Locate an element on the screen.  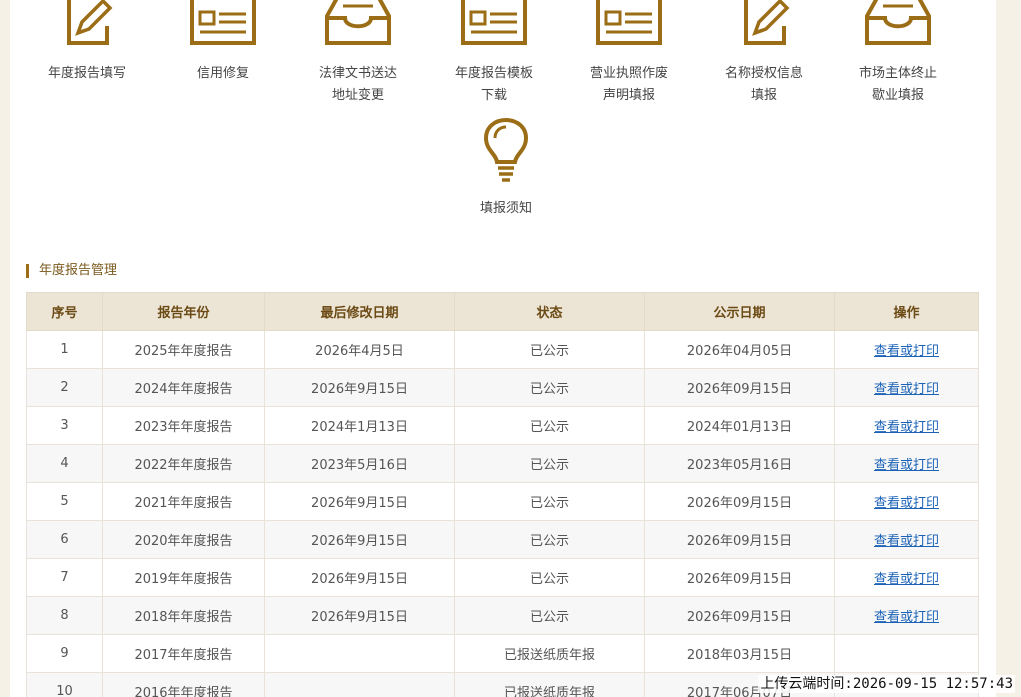
upload-timestamp: 上传云端时间:2026-09-15 12:57:43 is located at coordinates (886, 684).